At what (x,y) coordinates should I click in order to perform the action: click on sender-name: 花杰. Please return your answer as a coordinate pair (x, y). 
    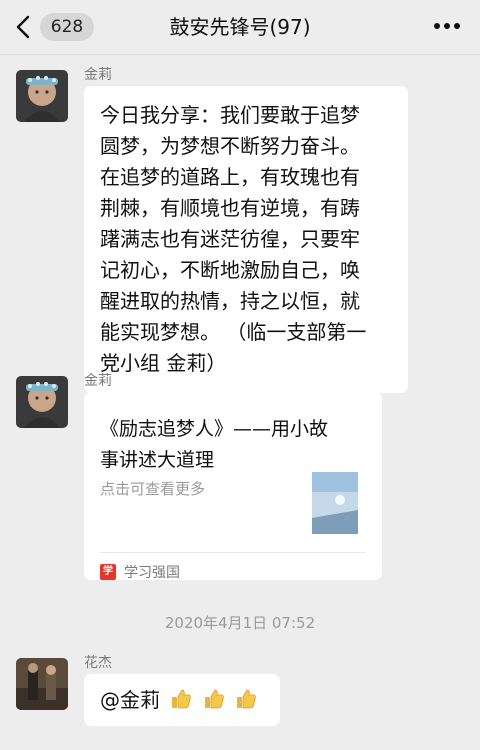
    Looking at the image, I should click on (98, 663).